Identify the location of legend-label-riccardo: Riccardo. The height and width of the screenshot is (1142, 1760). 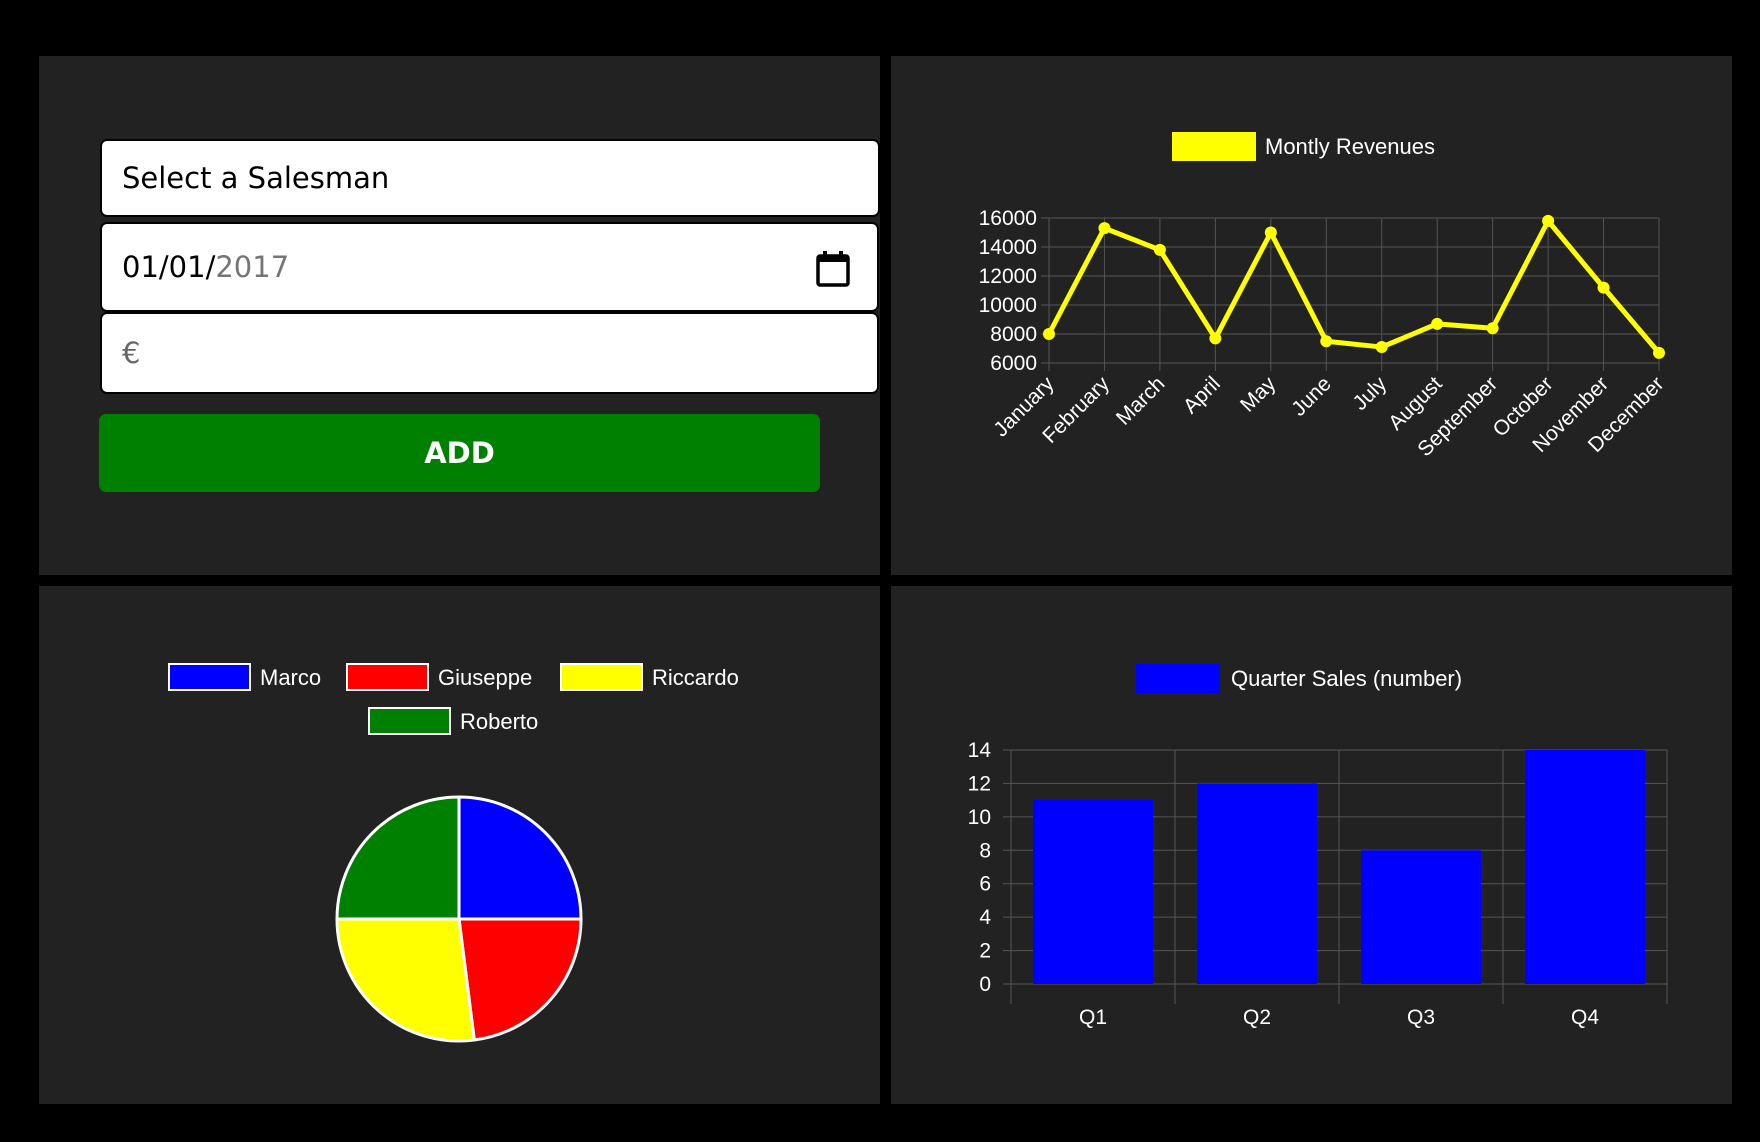
(695, 677).